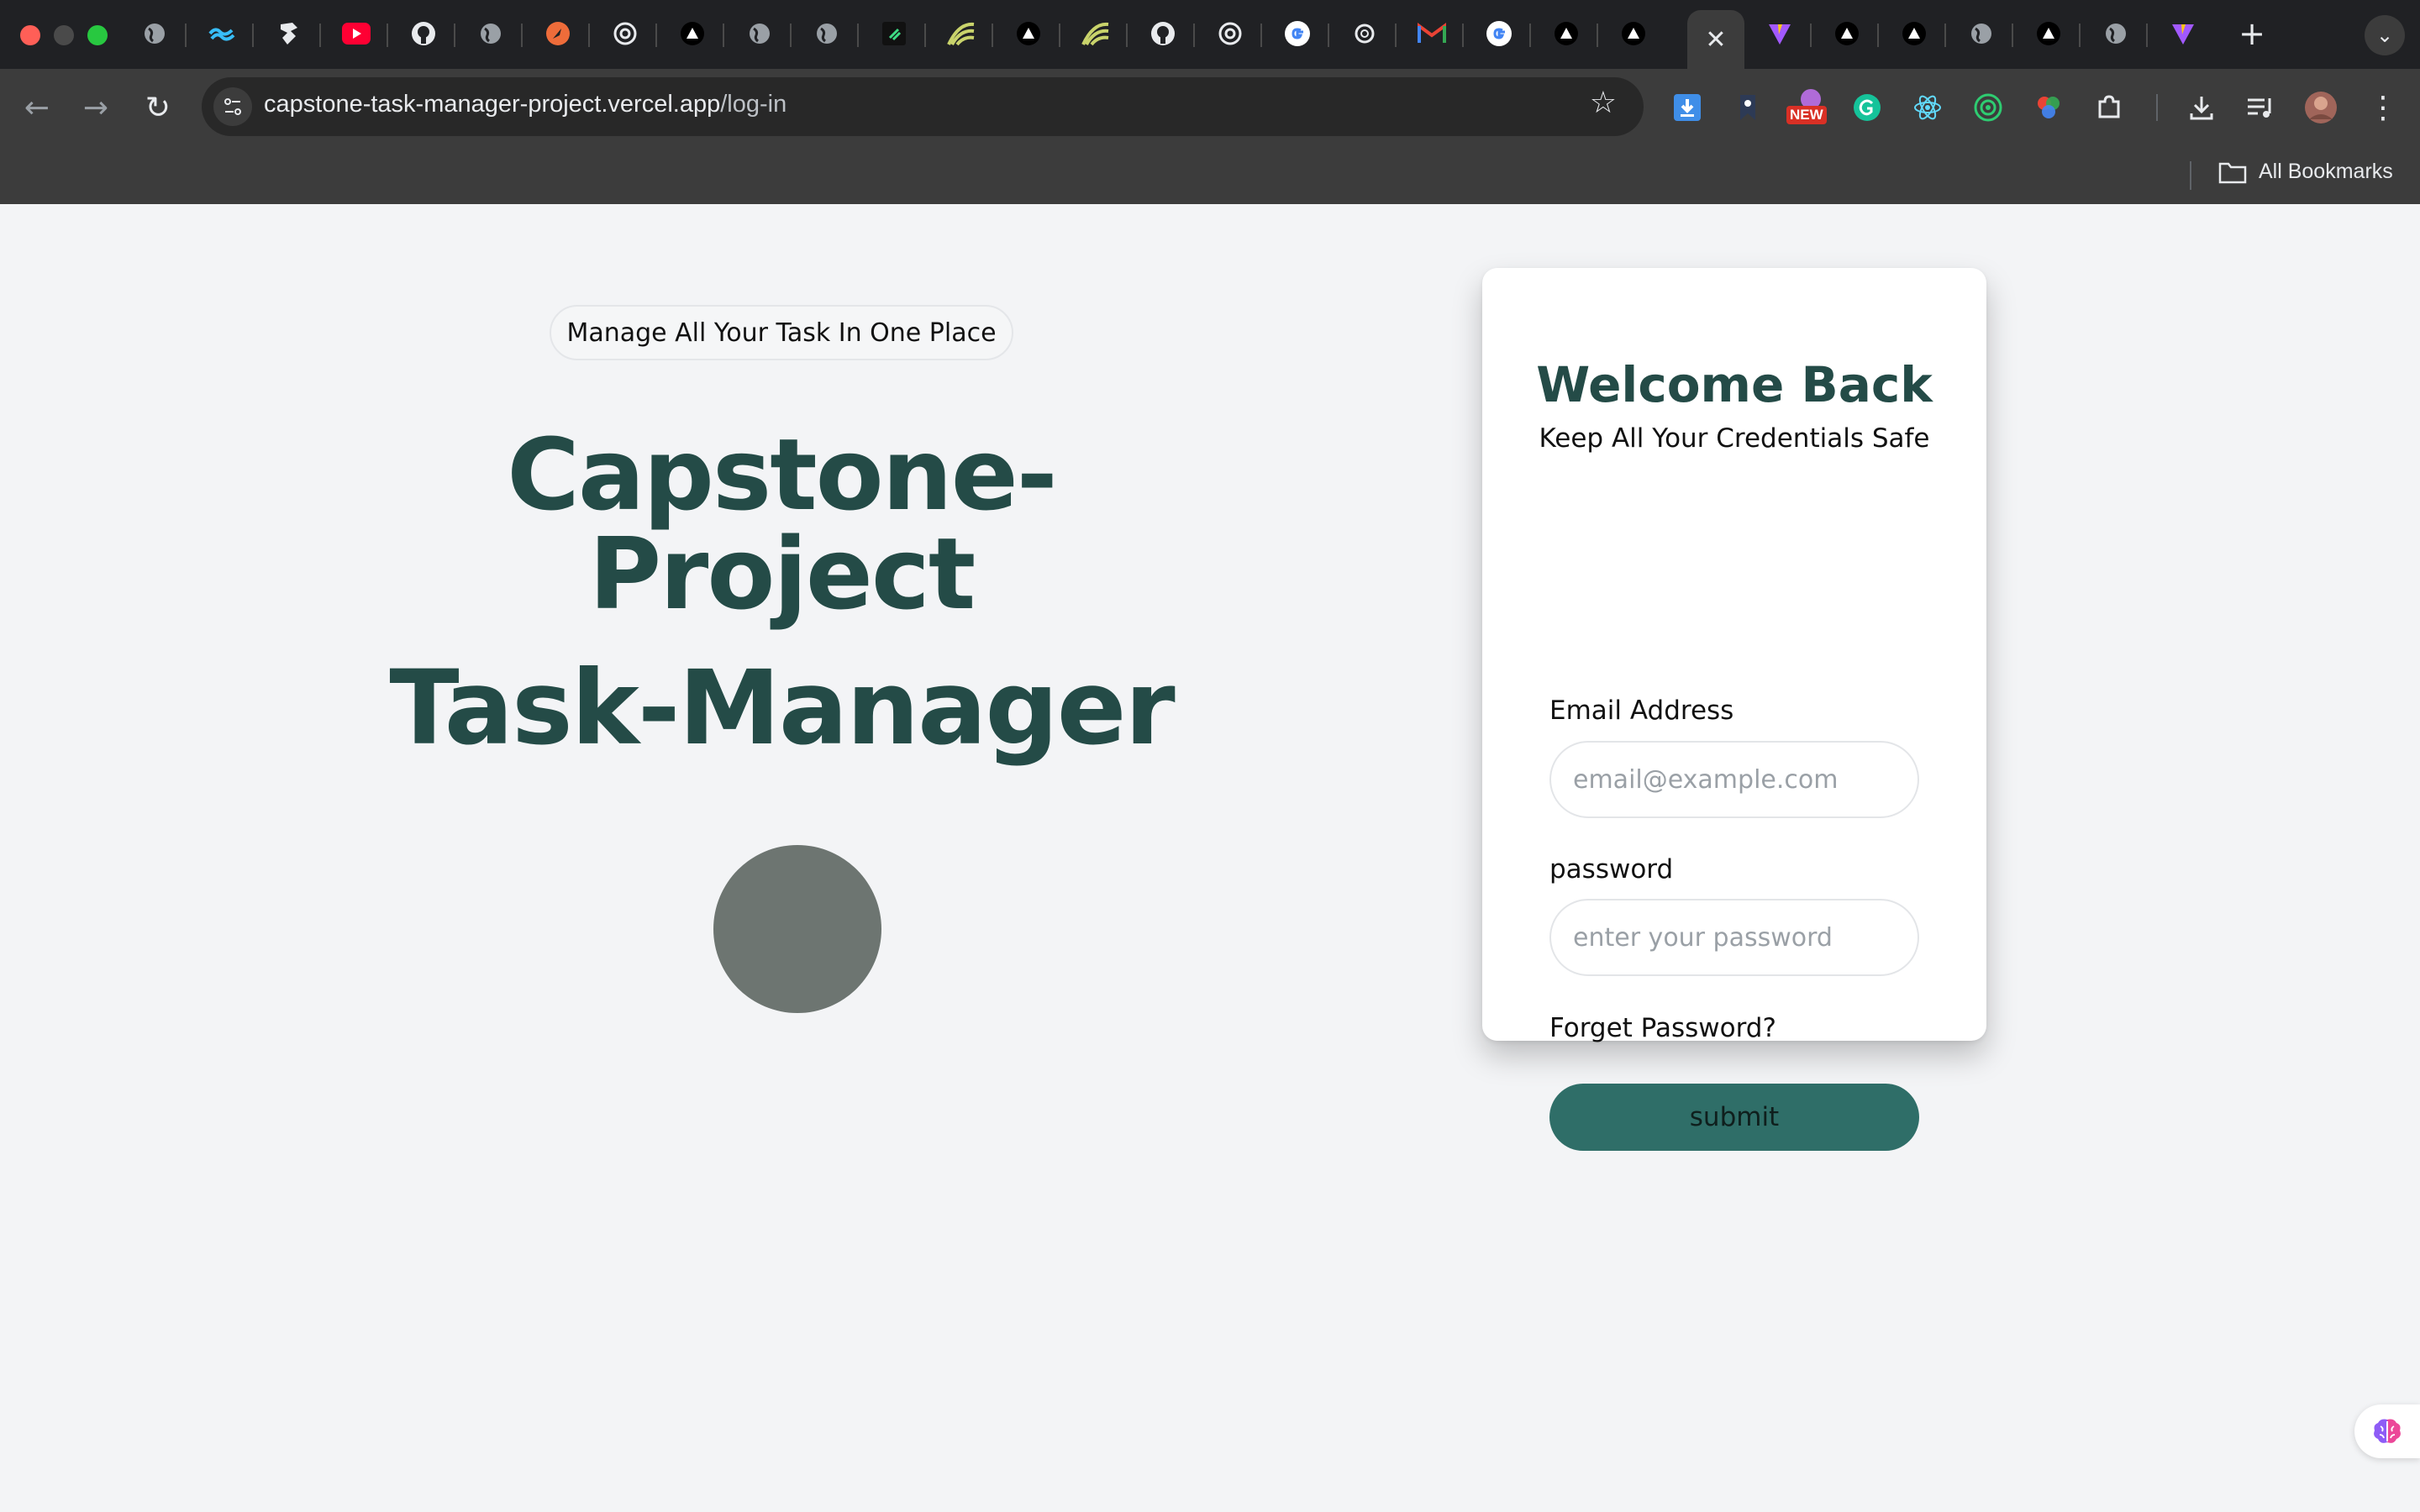 The height and width of the screenshot is (1512, 2420). What do you see at coordinates (64, 35) in the screenshot?
I see `minimize-window-button` at bounding box center [64, 35].